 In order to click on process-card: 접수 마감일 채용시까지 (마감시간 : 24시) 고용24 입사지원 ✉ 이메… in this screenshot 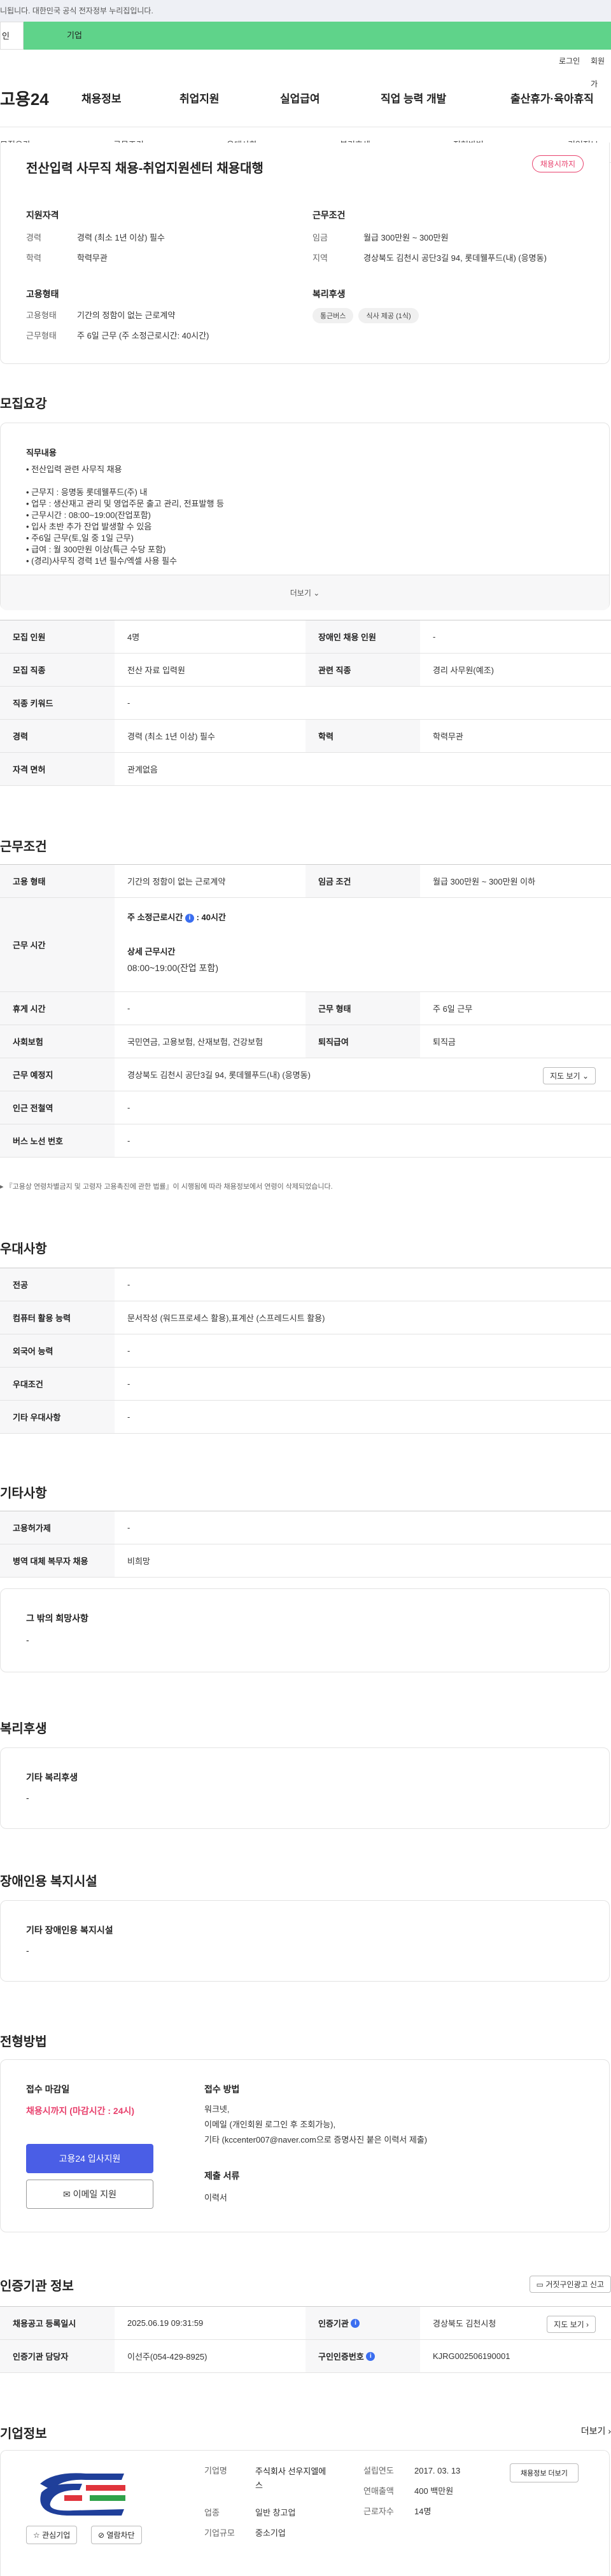, I will do `click(305, 2145)`.